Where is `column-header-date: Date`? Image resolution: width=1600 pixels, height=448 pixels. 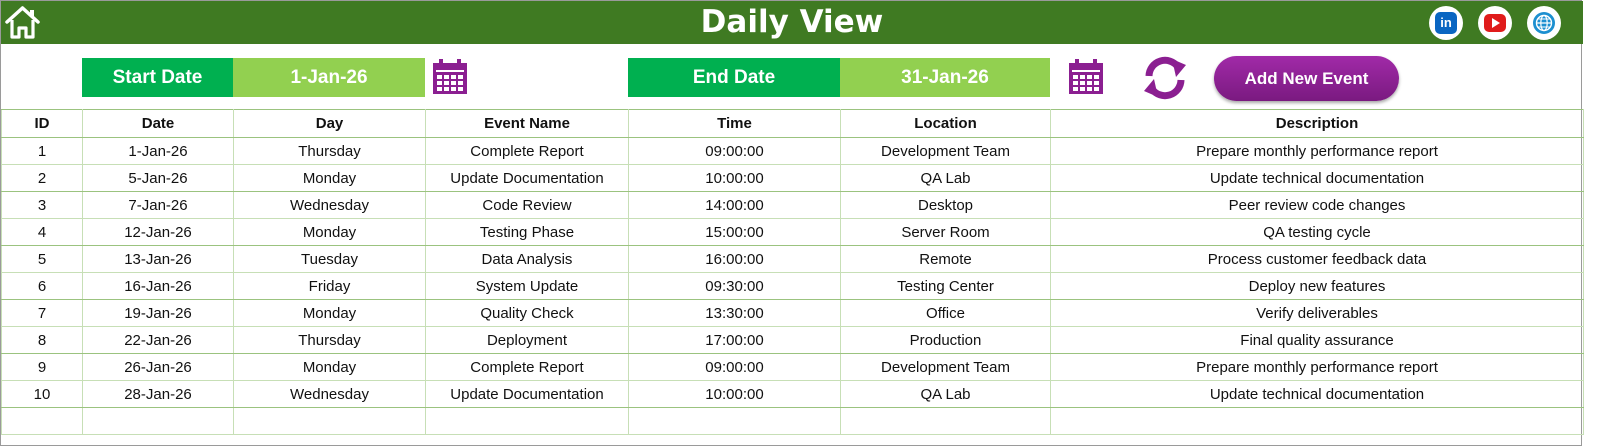
column-header-date: Date is located at coordinates (158, 123).